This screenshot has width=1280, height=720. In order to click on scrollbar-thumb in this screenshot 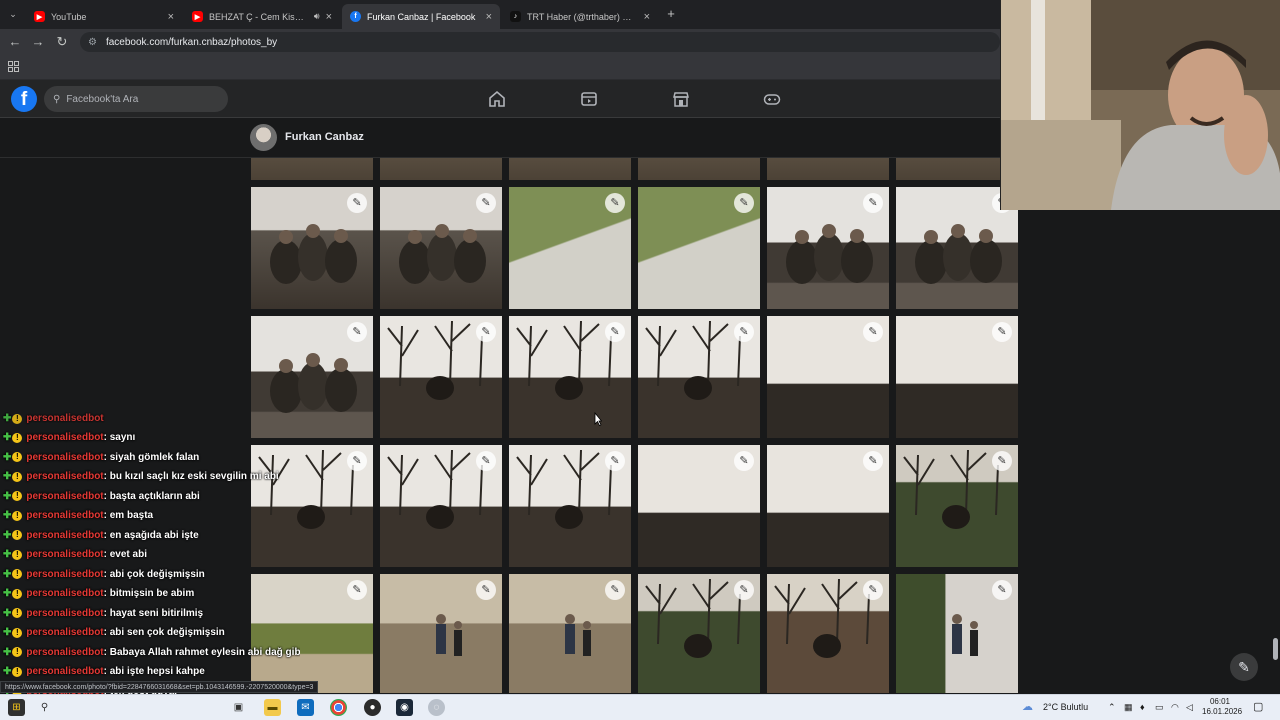, I will do `click(1275, 649)`.